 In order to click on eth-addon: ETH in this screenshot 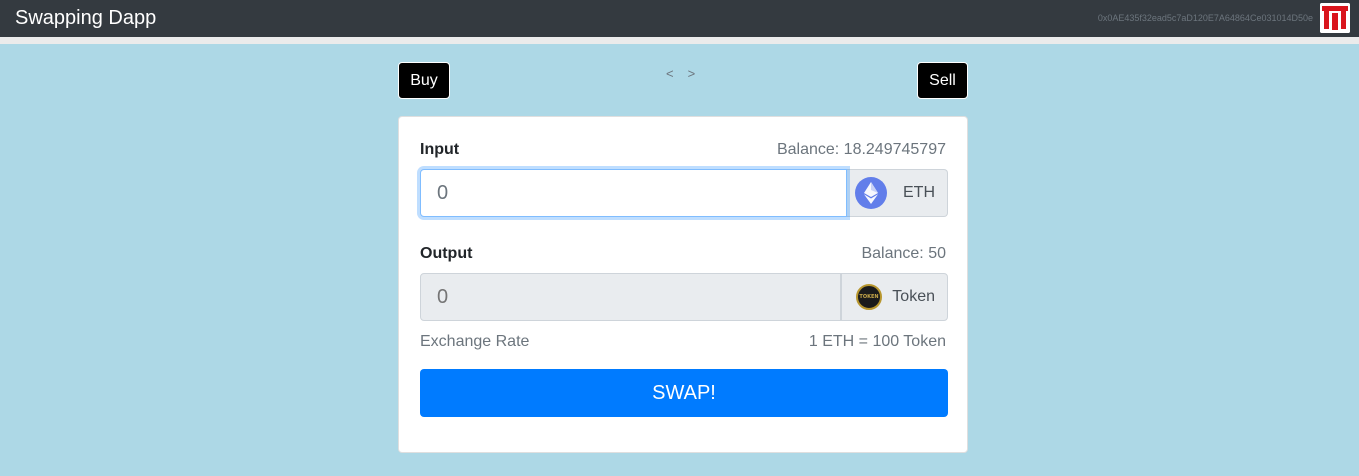, I will do `click(897, 193)`.